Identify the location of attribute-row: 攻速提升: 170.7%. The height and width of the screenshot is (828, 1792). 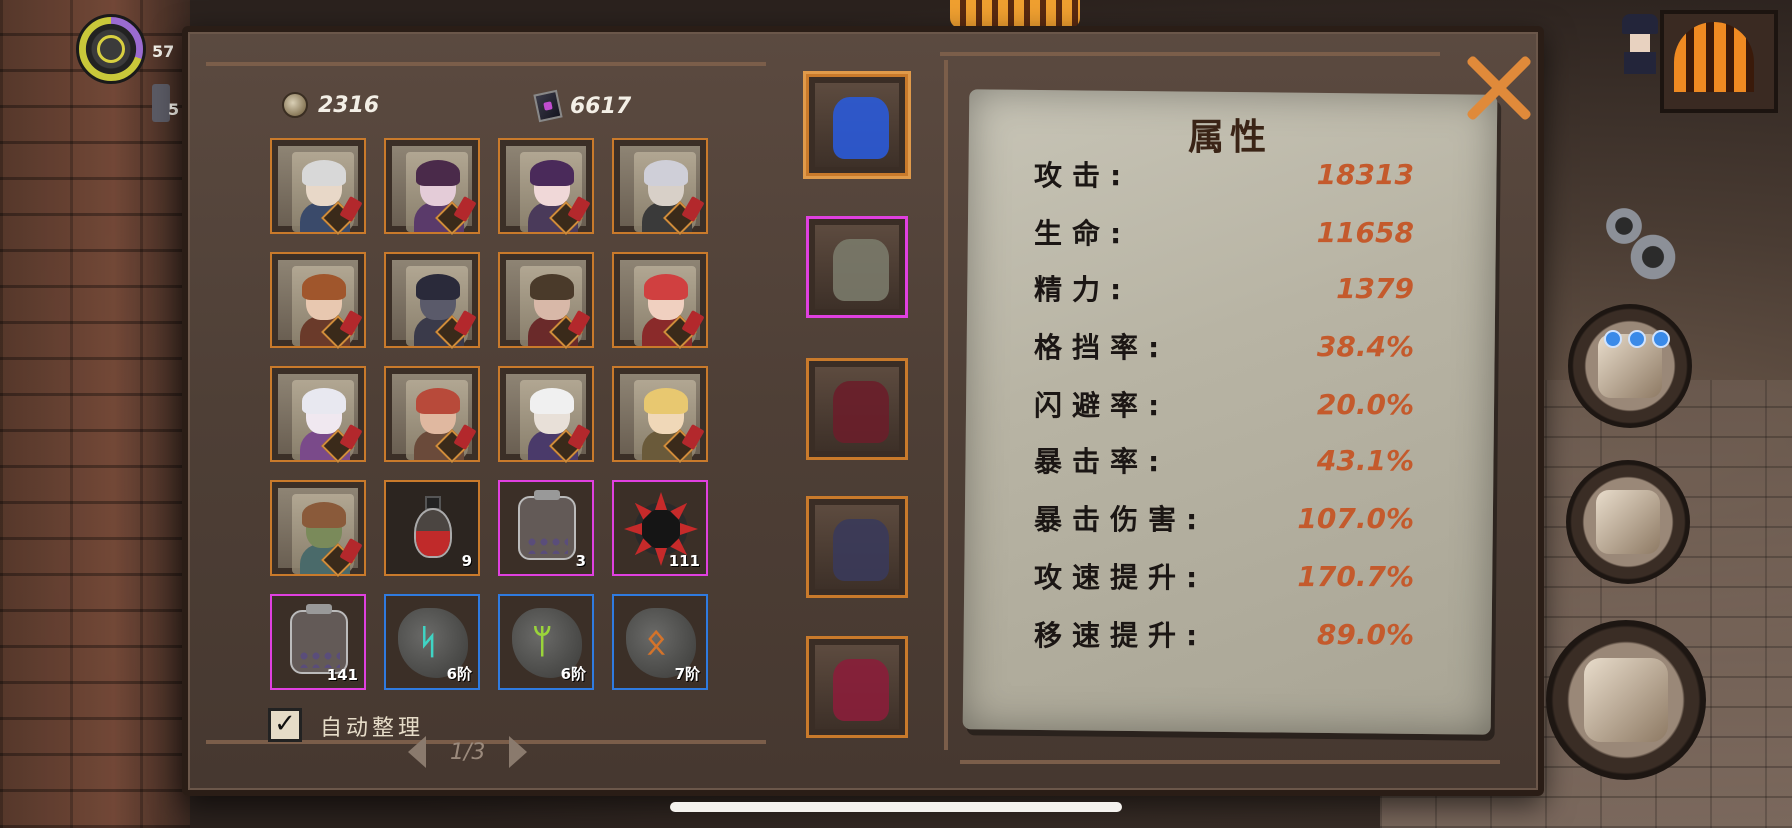
(1224, 576).